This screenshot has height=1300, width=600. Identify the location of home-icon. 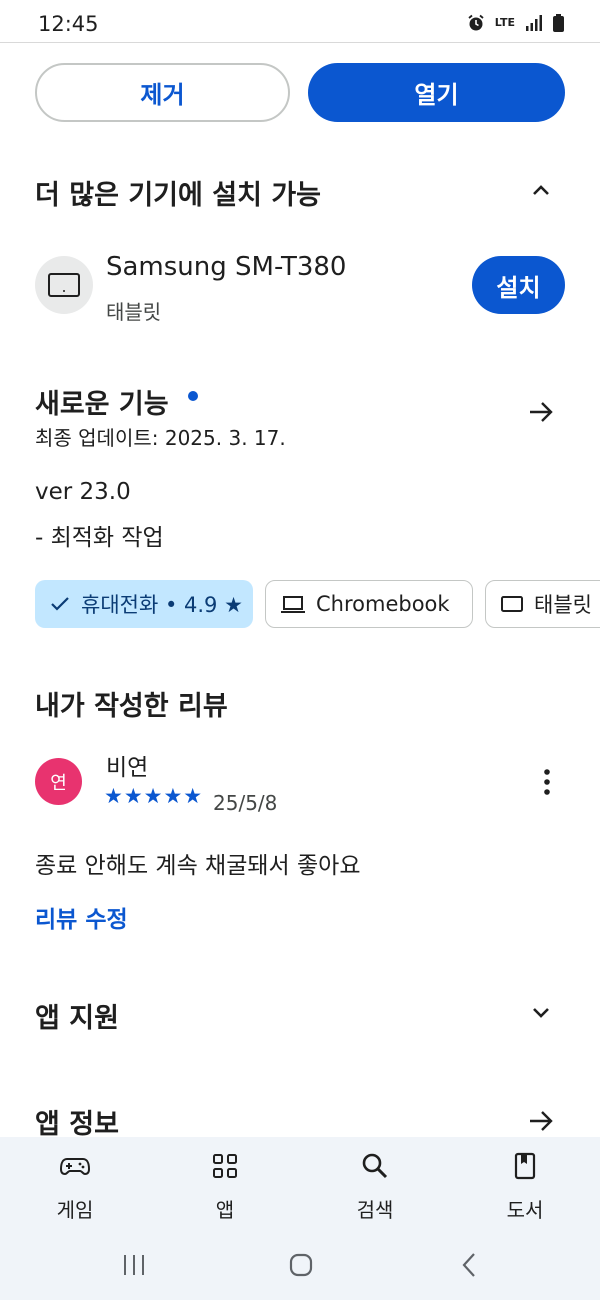
(301, 1265).